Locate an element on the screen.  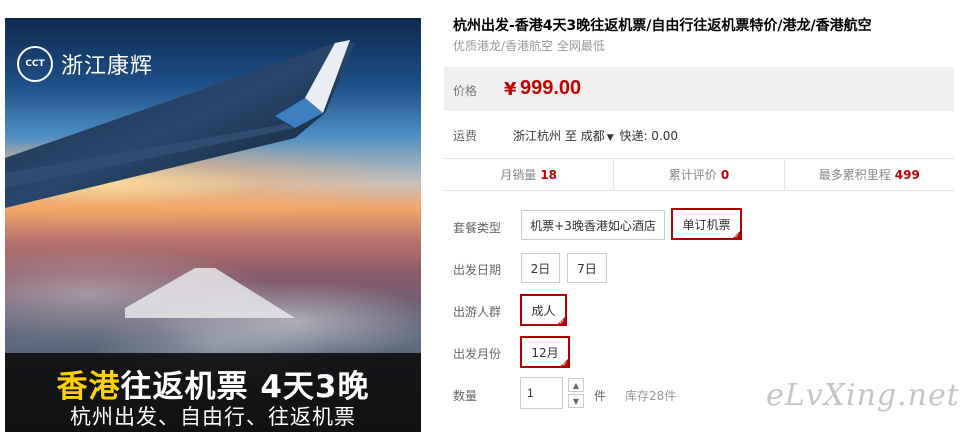
banner-headline: 香港往返机票 4天3晚 is located at coordinates (213, 383).